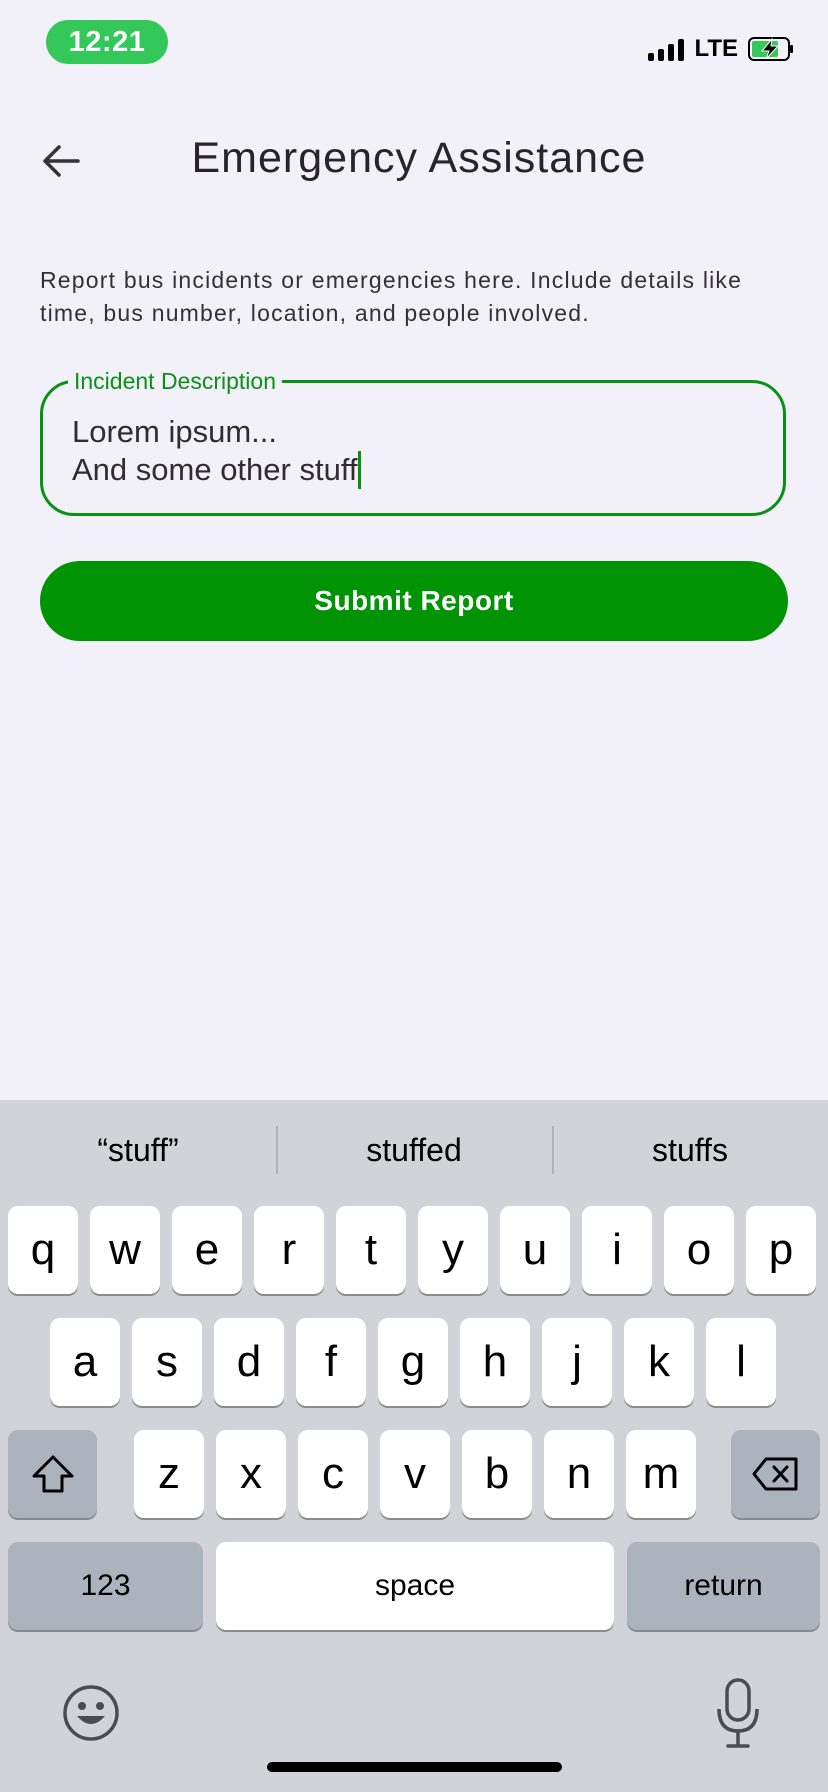  Describe the element at coordinates (495, 1362) in the screenshot. I see `key-h: h` at that location.